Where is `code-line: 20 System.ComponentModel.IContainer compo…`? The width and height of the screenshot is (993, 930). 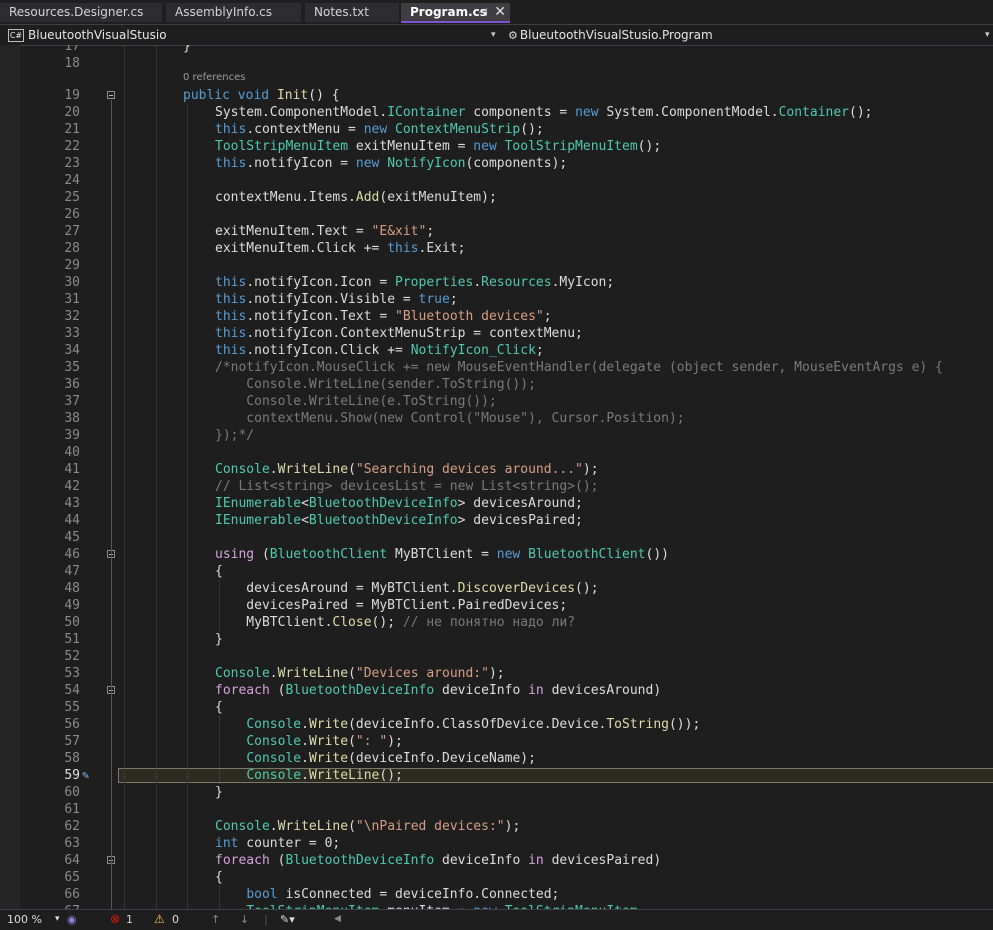 code-line: 20 System.ComponentModel.IContainer compo… is located at coordinates (496, 112).